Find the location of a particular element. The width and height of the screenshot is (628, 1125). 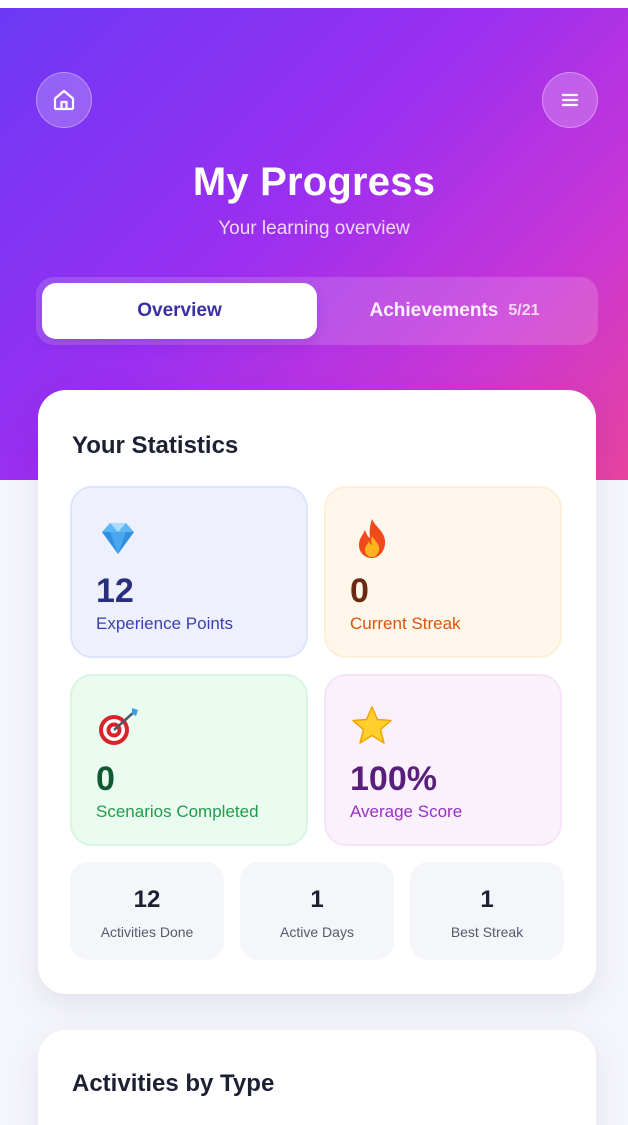

home-icon is located at coordinates (64, 100).